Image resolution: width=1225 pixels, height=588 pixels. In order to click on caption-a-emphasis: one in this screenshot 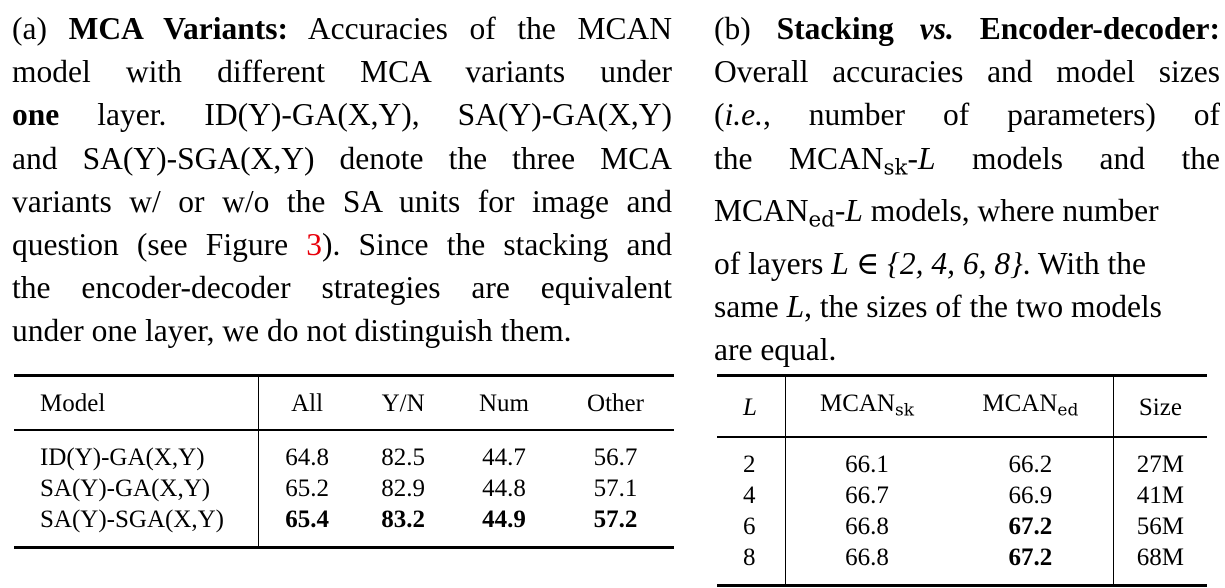, I will do `click(36, 115)`.